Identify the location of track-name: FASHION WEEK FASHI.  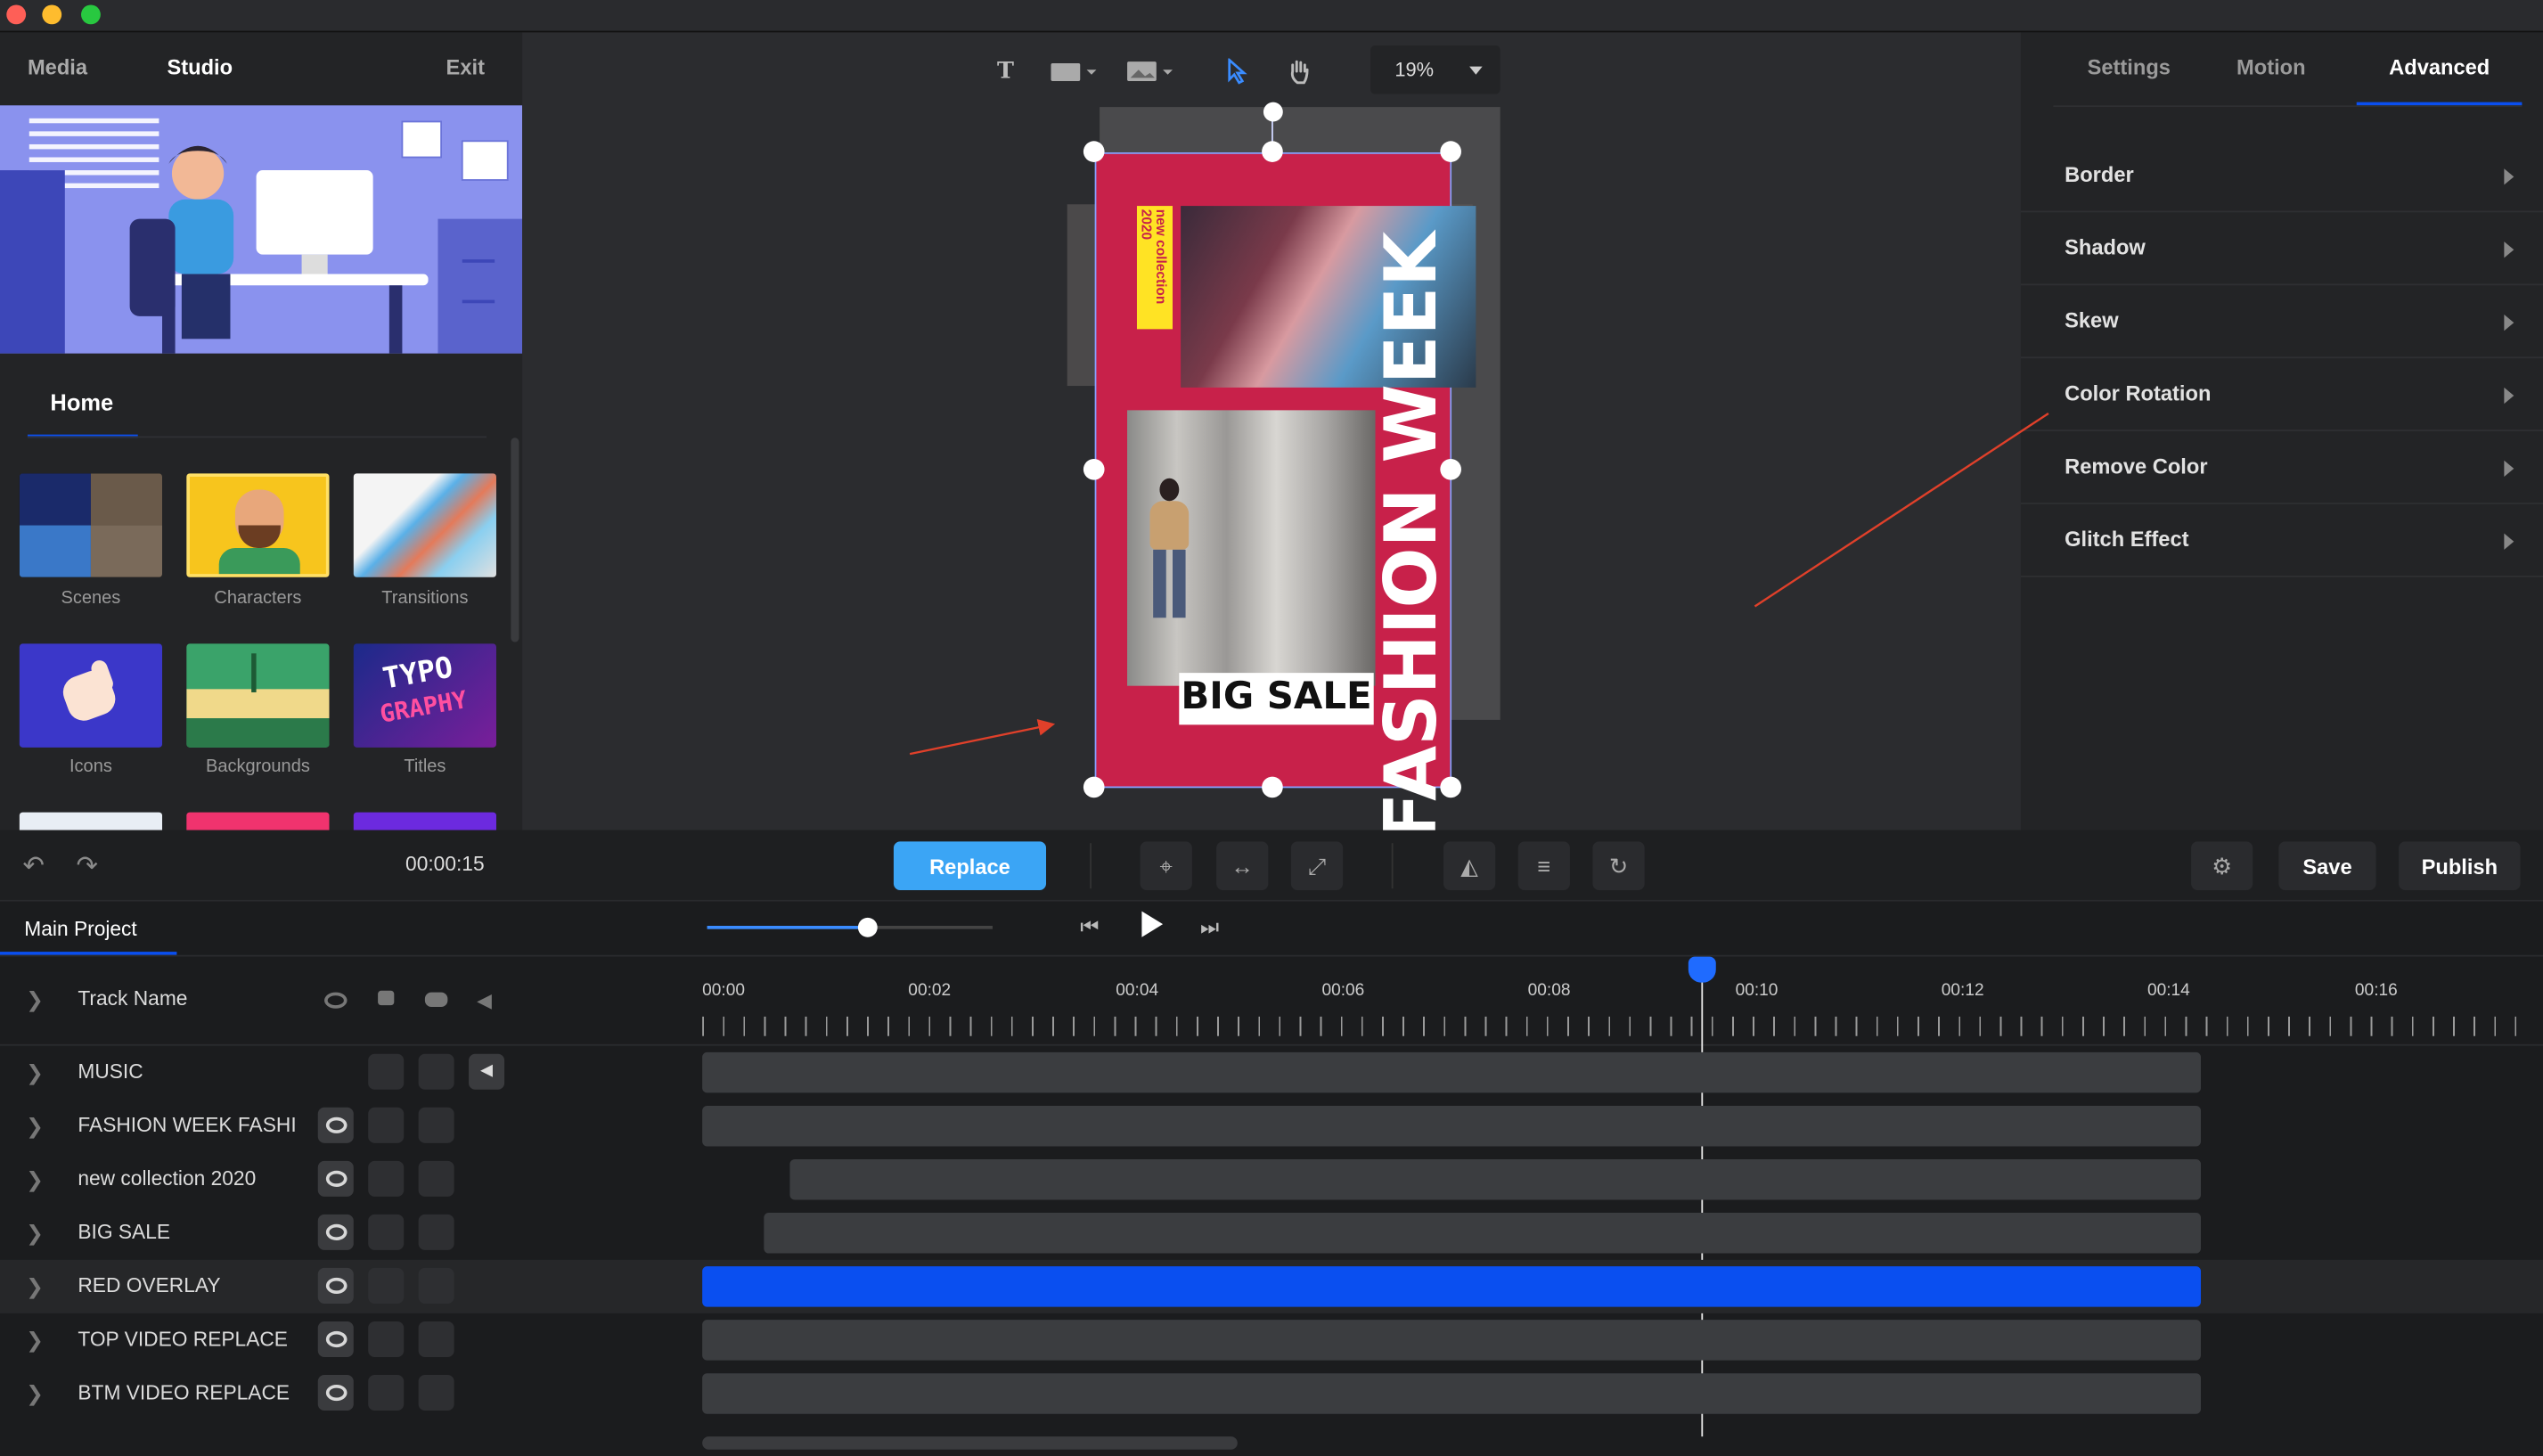
(187, 1125).